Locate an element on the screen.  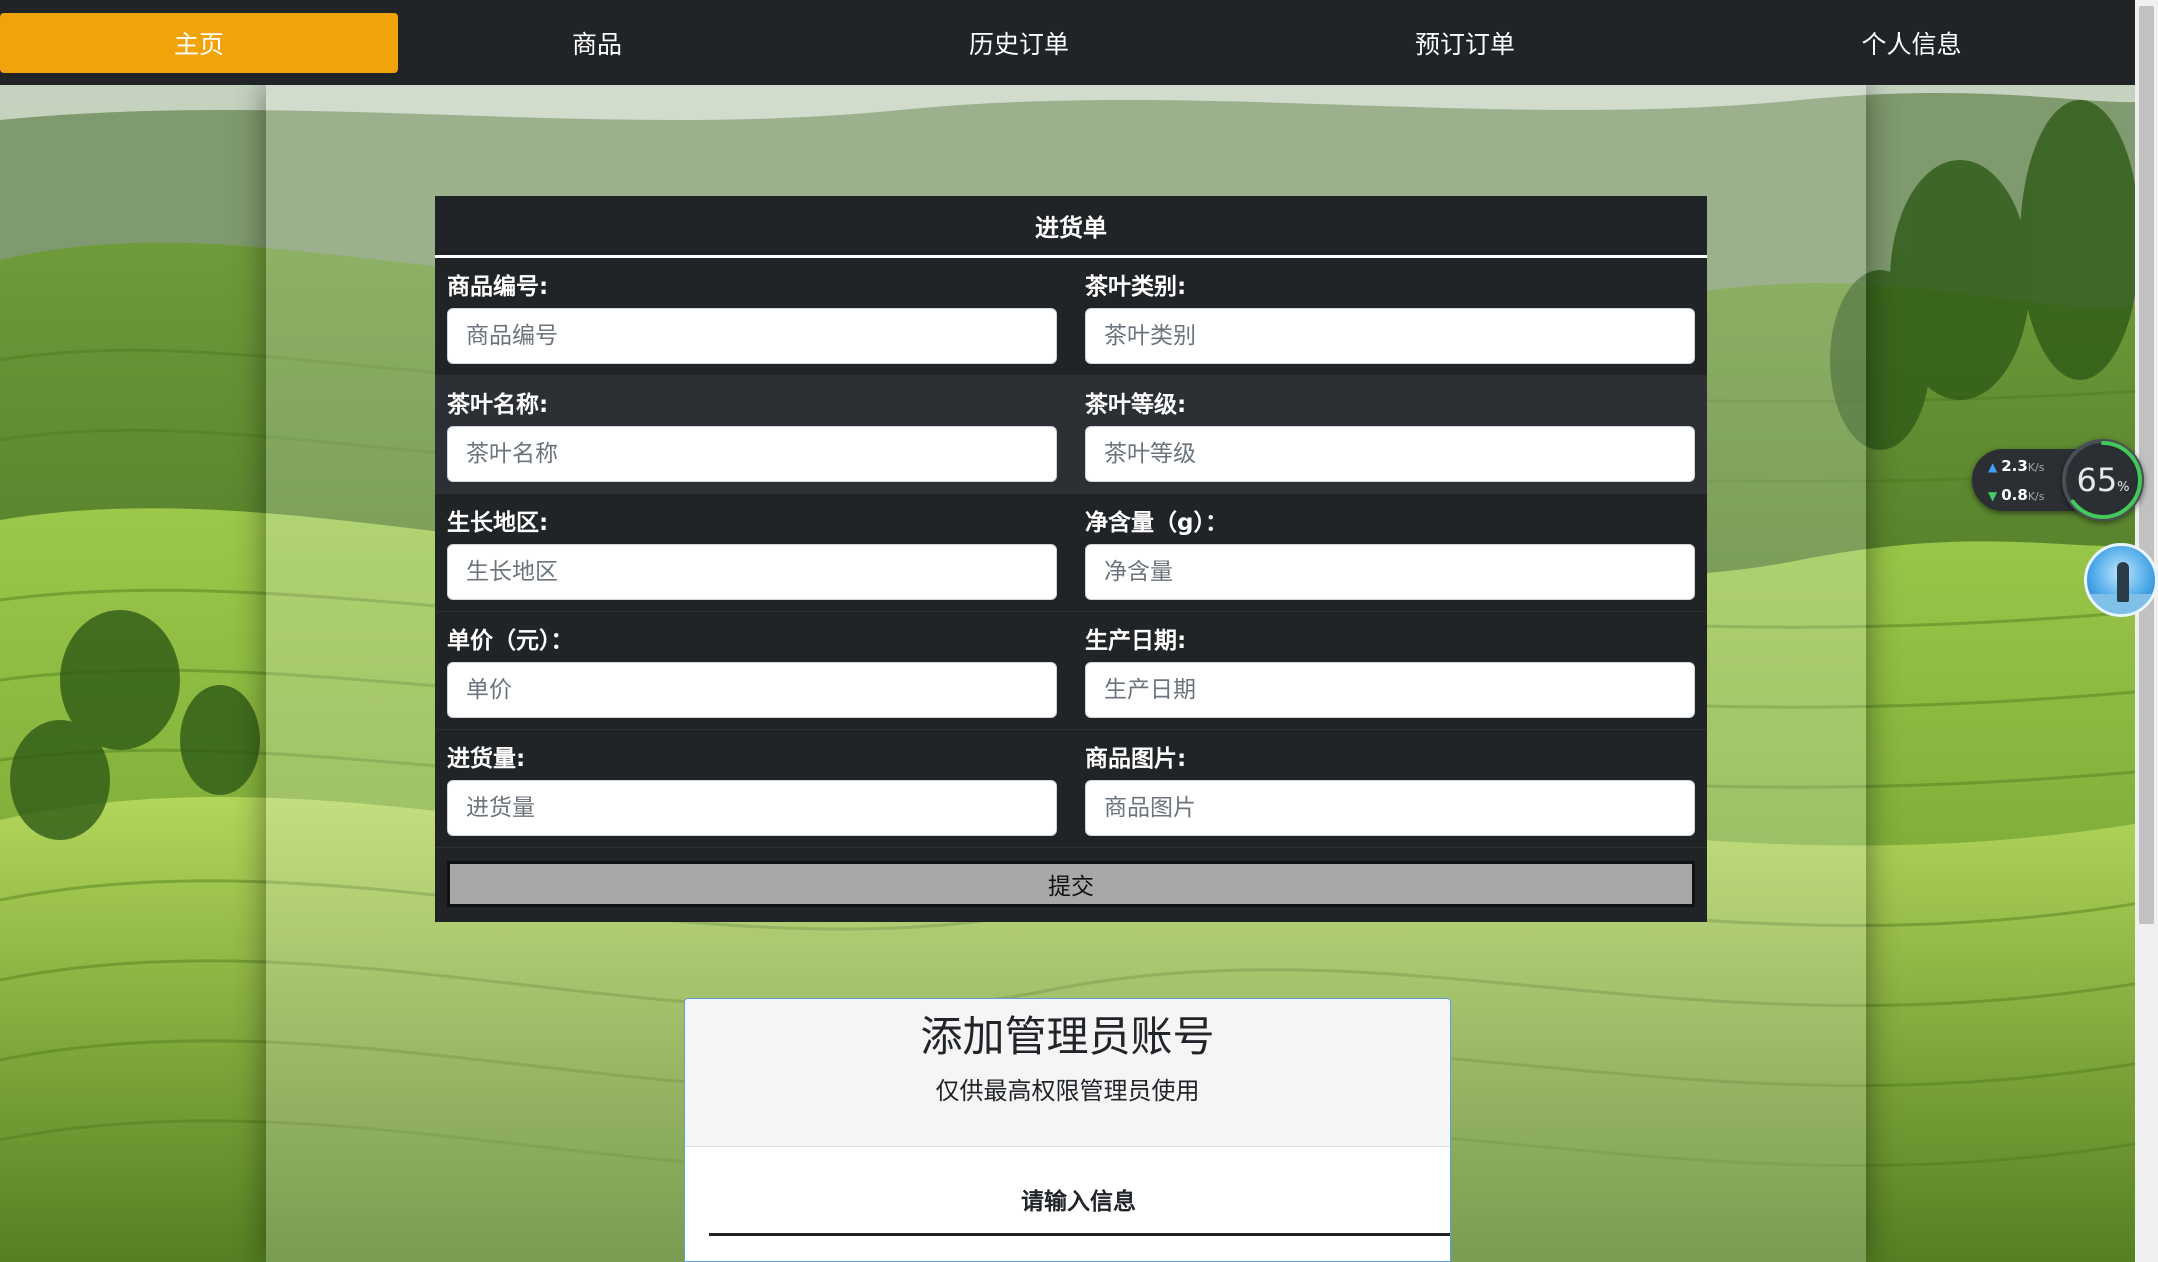
net-weight-input is located at coordinates (1390, 572).